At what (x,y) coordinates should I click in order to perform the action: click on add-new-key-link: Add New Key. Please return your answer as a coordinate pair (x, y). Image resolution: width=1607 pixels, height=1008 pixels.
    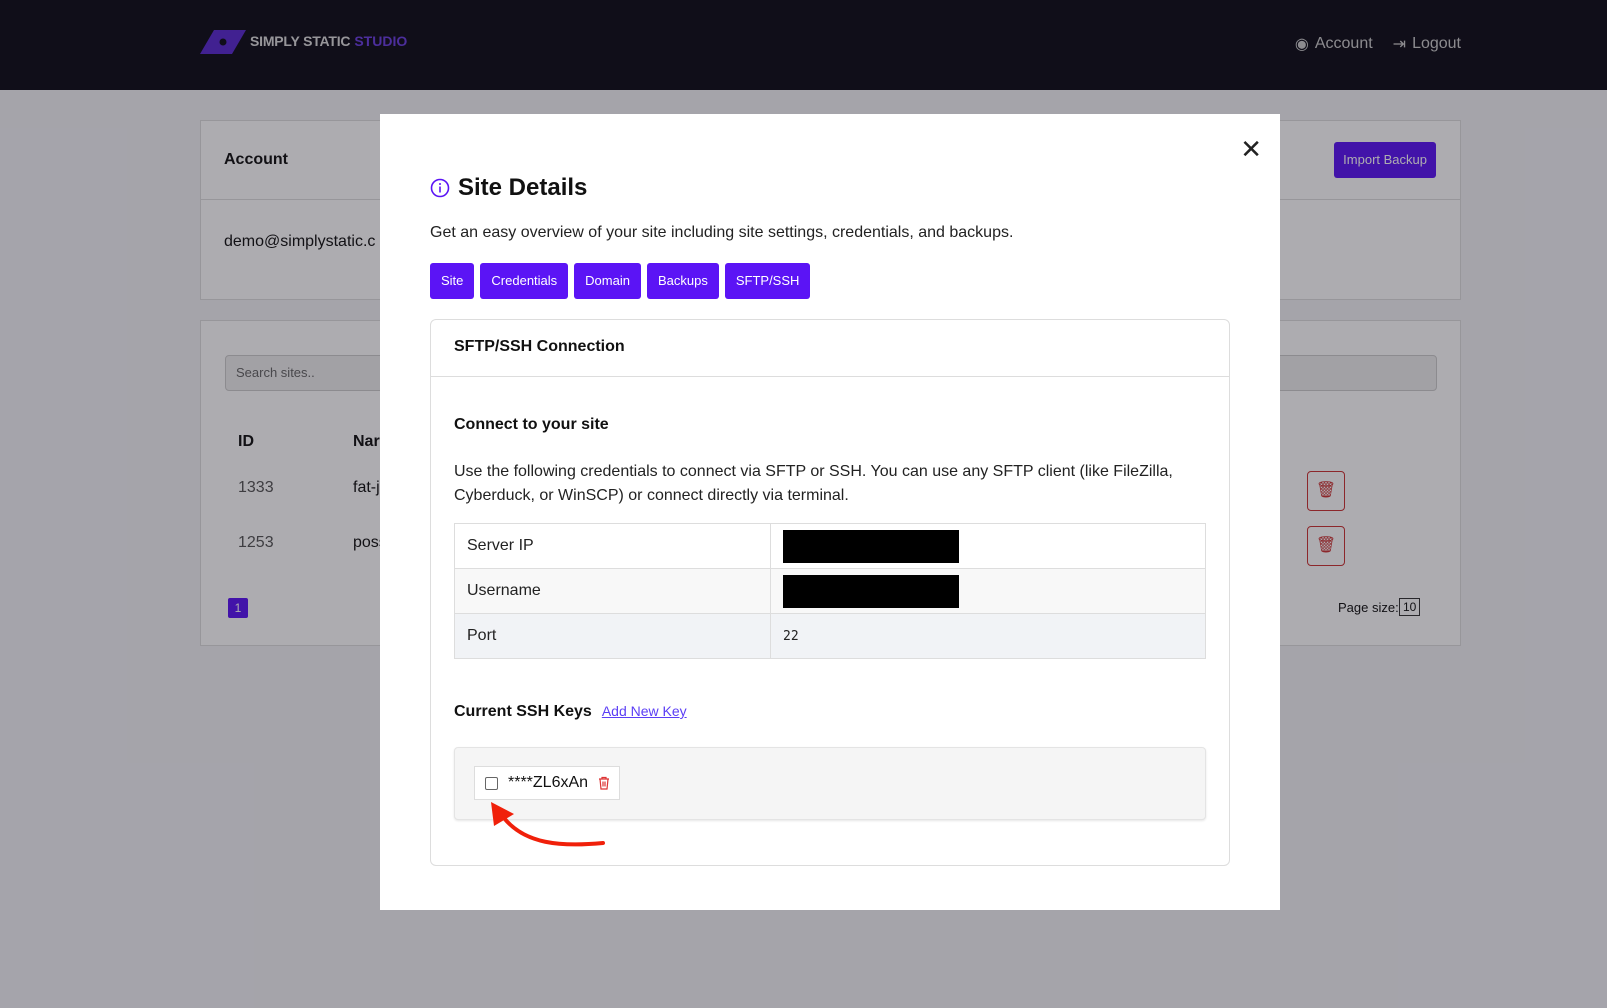
    Looking at the image, I should click on (644, 711).